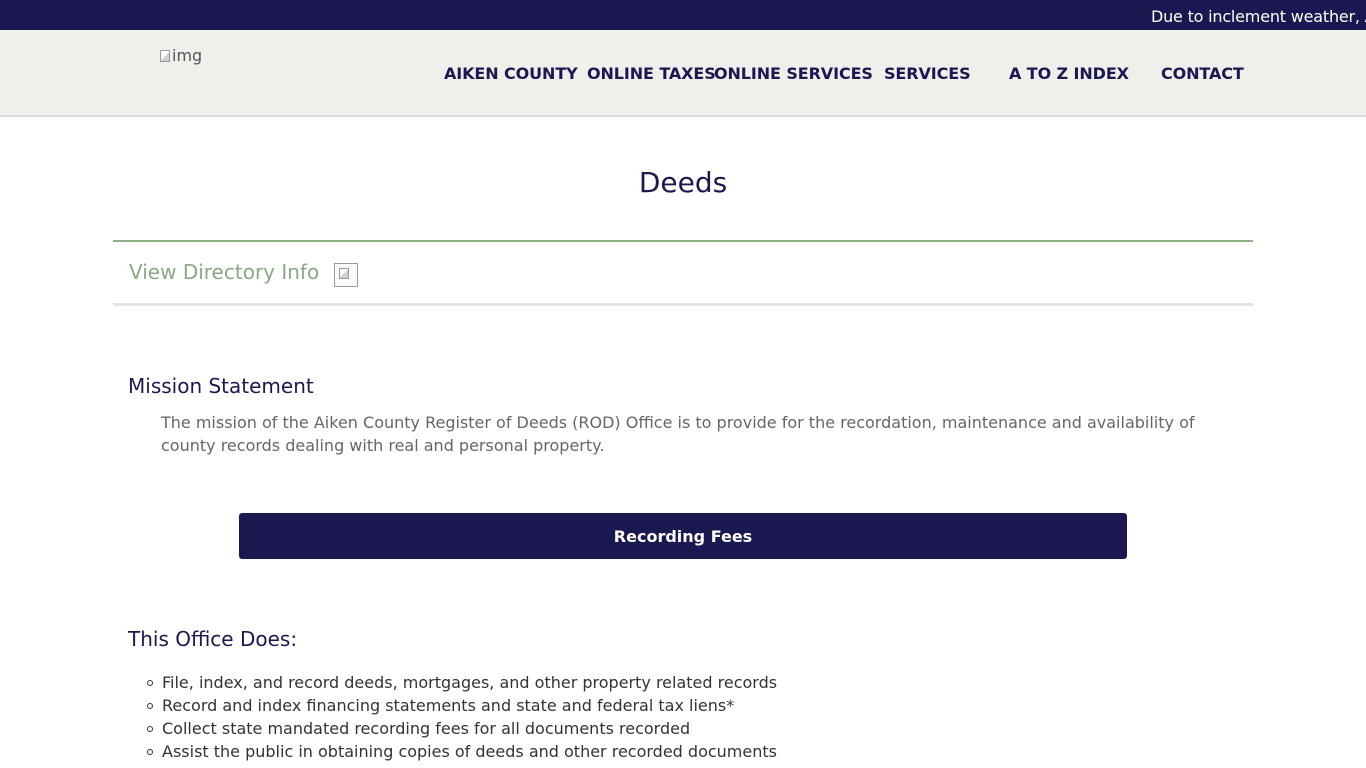 Image resolution: width=1366 pixels, height=768 pixels. What do you see at coordinates (683, 15) in the screenshot?
I see `alert-banner: Due to inclement weather, A` at bounding box center [683, 15].